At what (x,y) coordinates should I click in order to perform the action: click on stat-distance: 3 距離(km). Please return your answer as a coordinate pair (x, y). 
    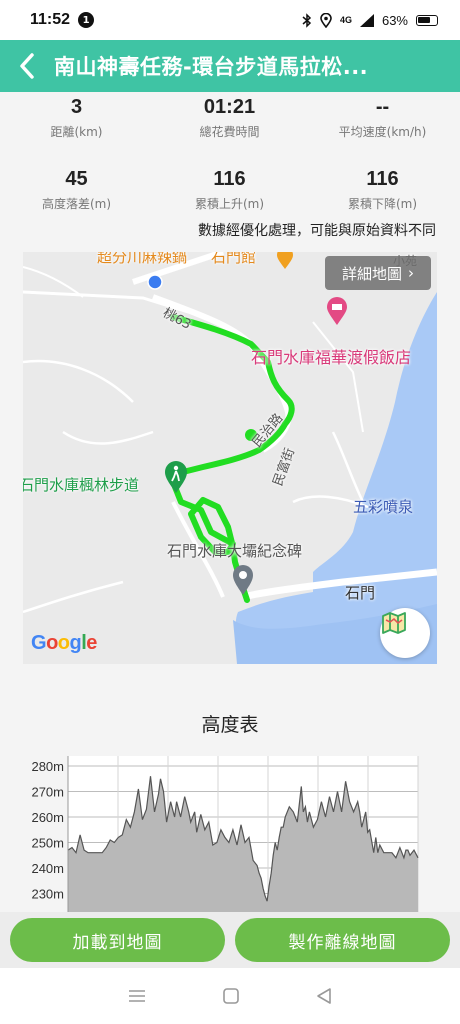
    Looking at the image, I should click on (76, 130).